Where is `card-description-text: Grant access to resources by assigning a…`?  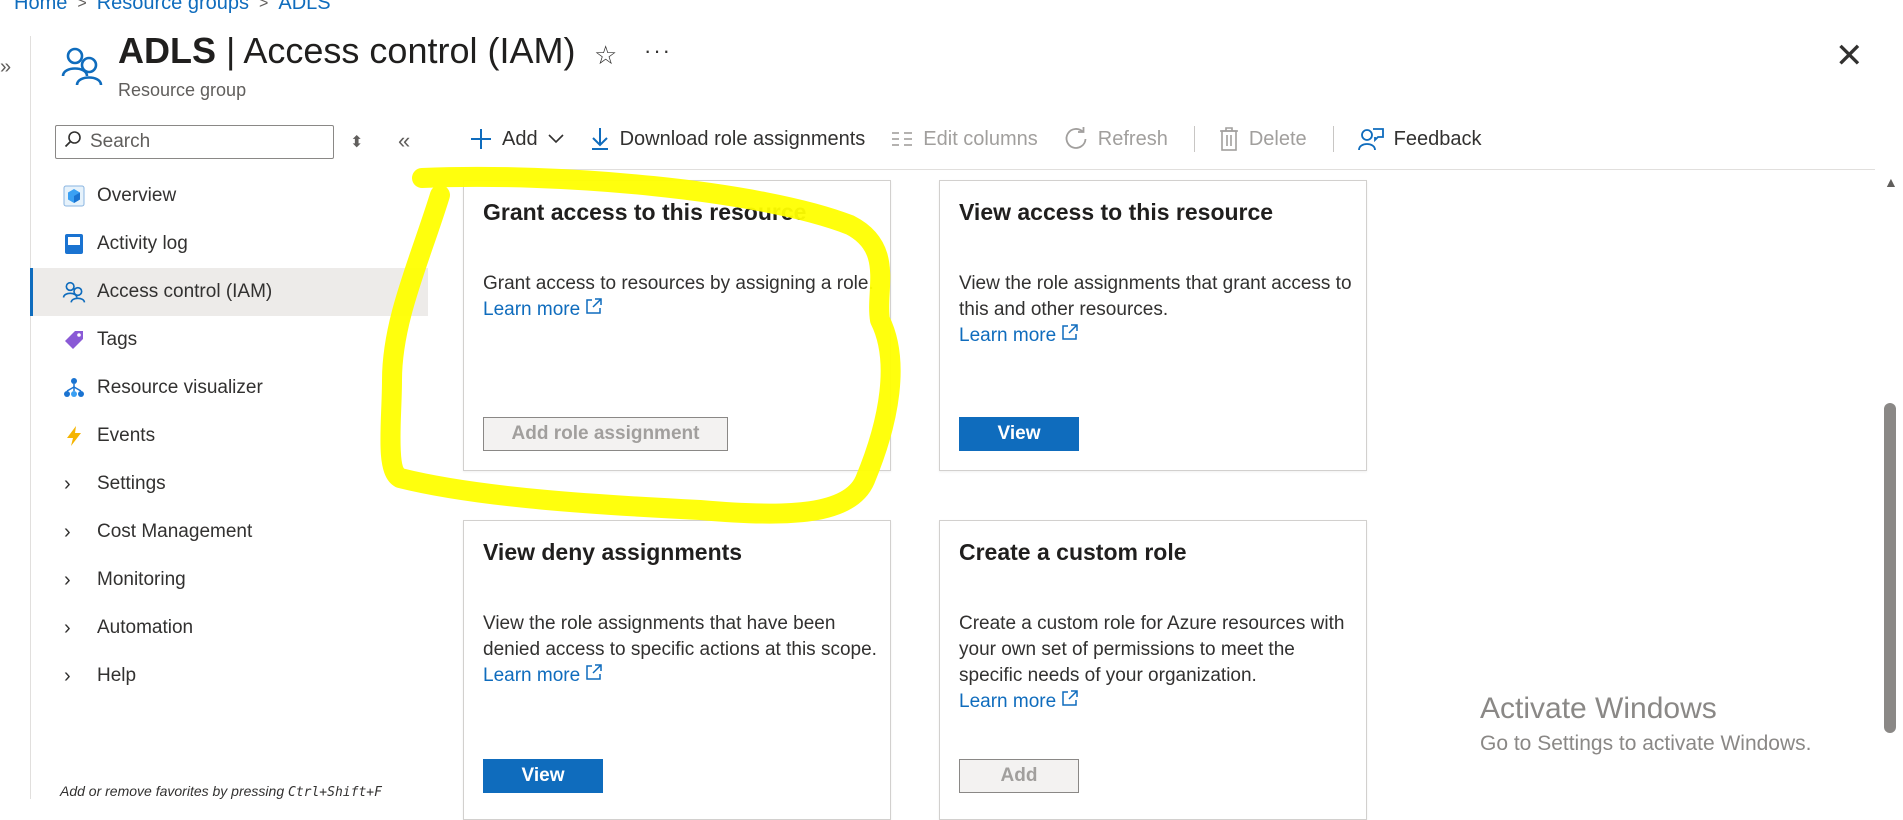
card-description-text: Grant access to resources by assigning a… is located at coordinates (678, 283).